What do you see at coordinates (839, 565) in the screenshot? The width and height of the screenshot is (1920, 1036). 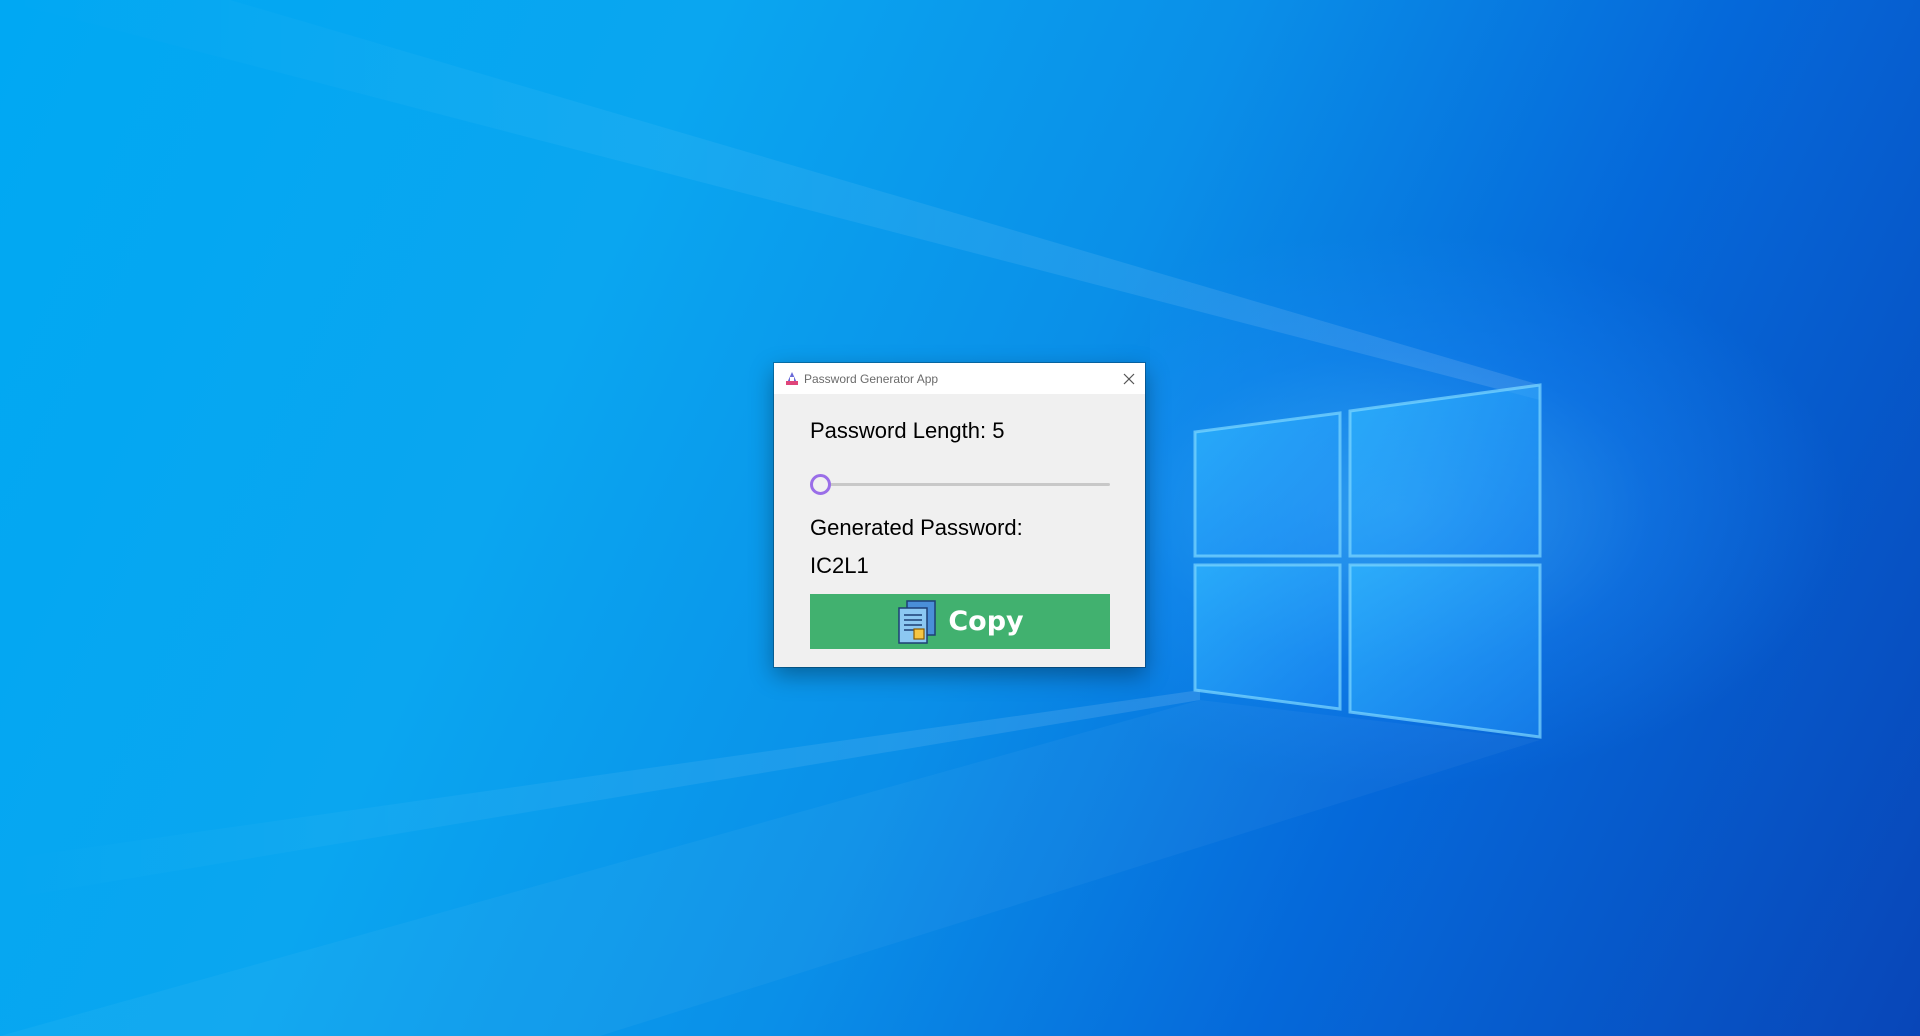 I see `generated-password-value: IC2L1` at bounding box center [839, 565].